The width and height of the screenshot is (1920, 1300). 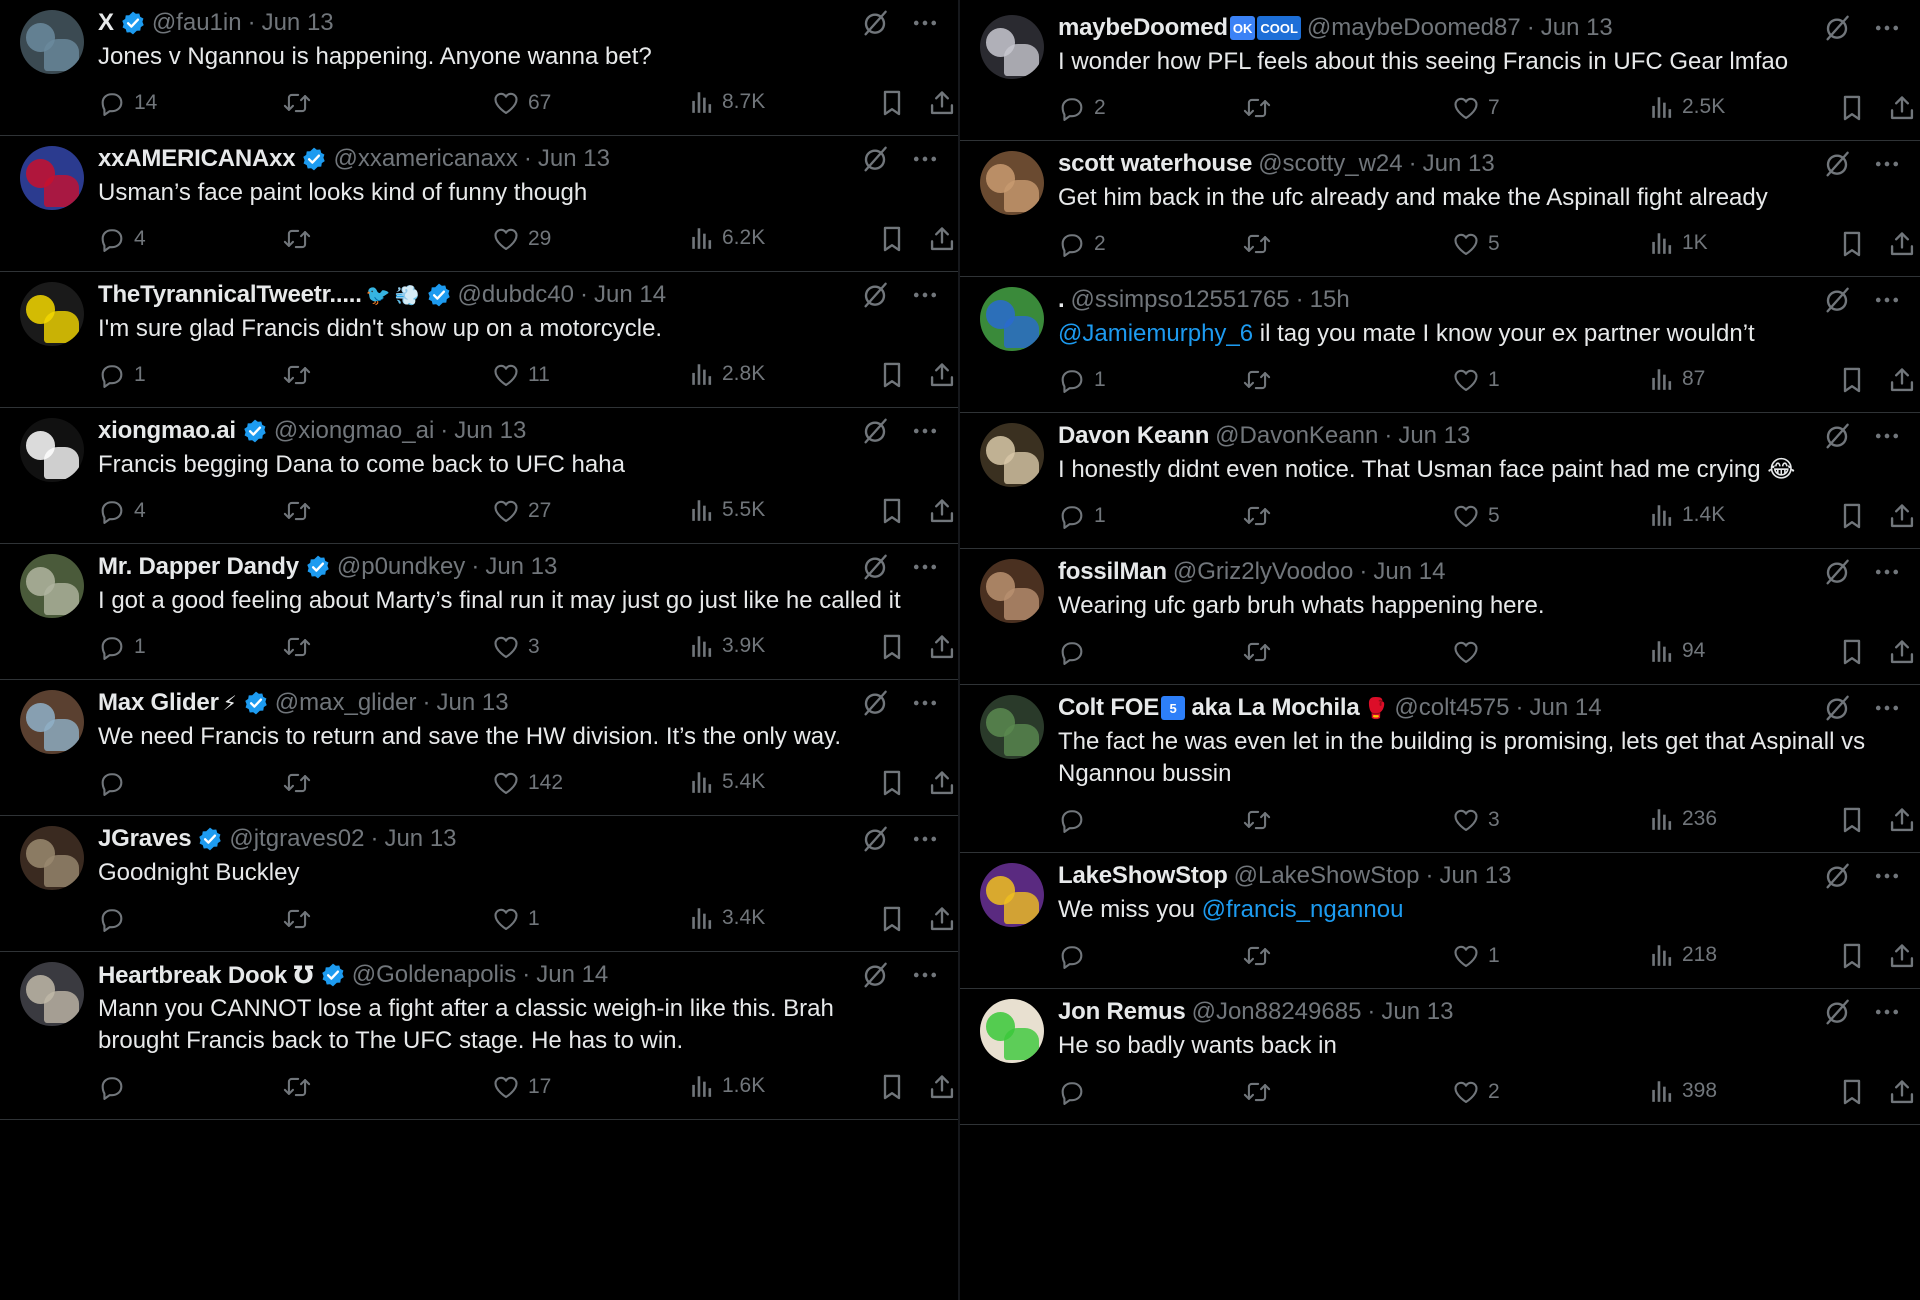 What do you see at coordinates (1155, 333) in the screenshot?
I see `mention-link: @Jamiemurphy_6` at bounding box center [1155, 333].